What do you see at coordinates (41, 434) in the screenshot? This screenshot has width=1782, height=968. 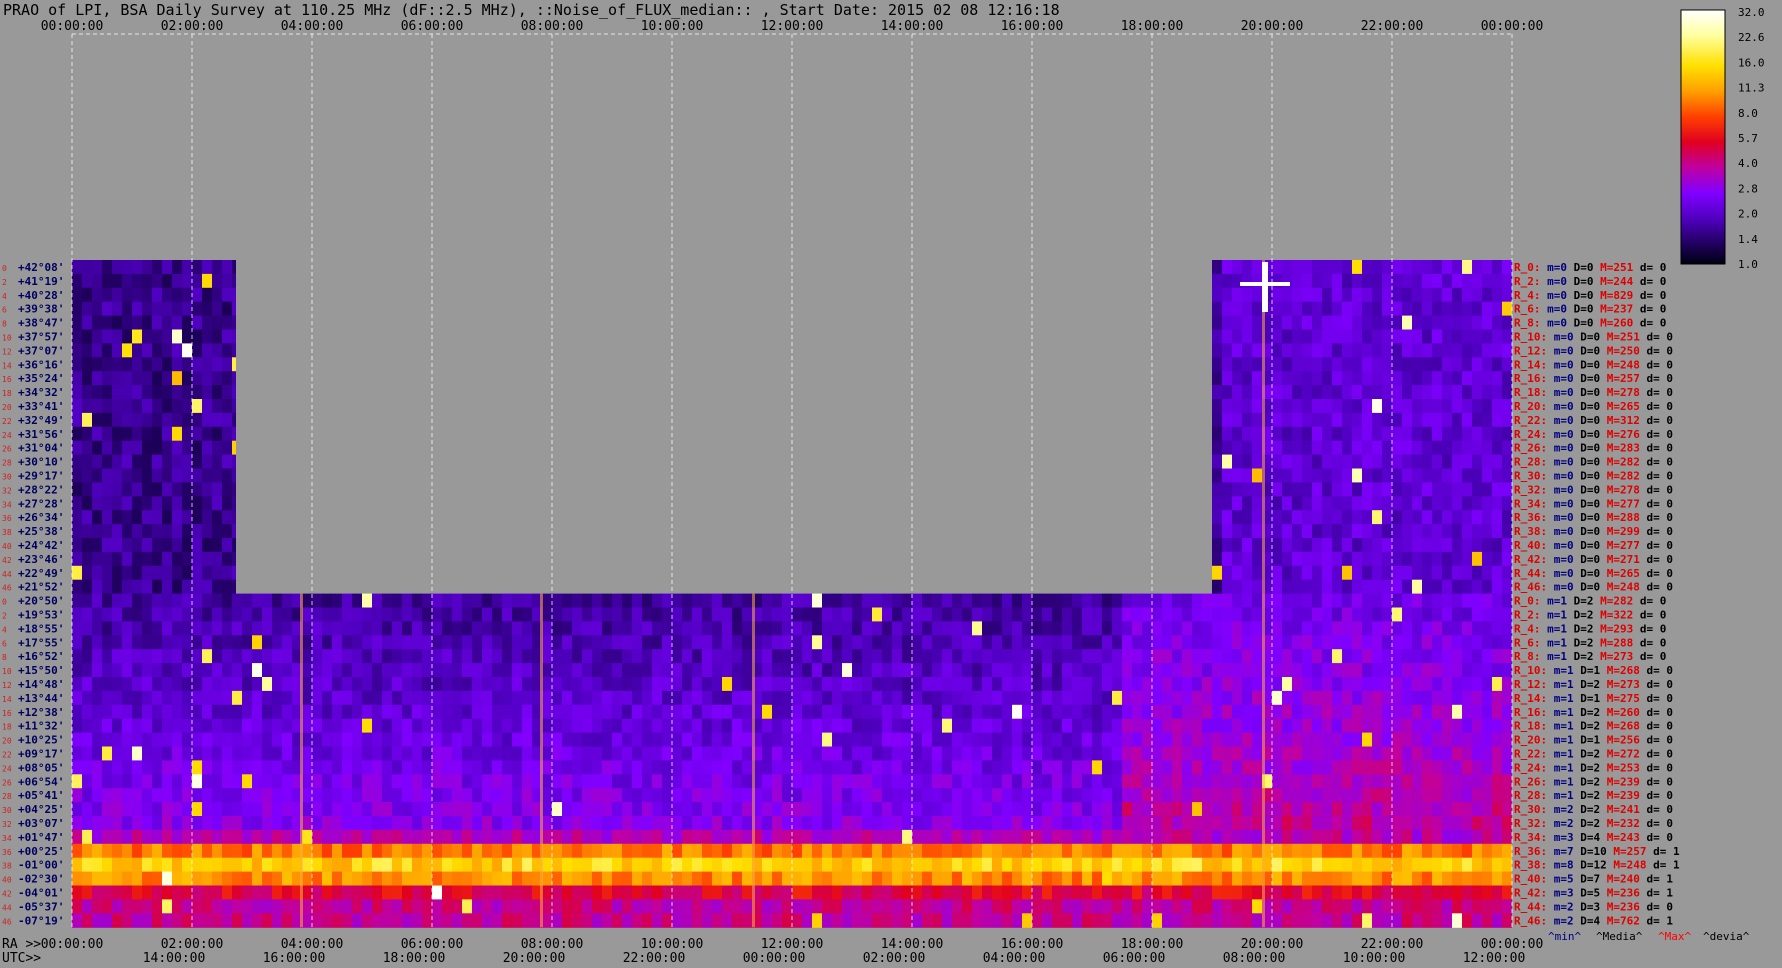 I see `declination-label: +31°56'` at bounding box center [41, 434].